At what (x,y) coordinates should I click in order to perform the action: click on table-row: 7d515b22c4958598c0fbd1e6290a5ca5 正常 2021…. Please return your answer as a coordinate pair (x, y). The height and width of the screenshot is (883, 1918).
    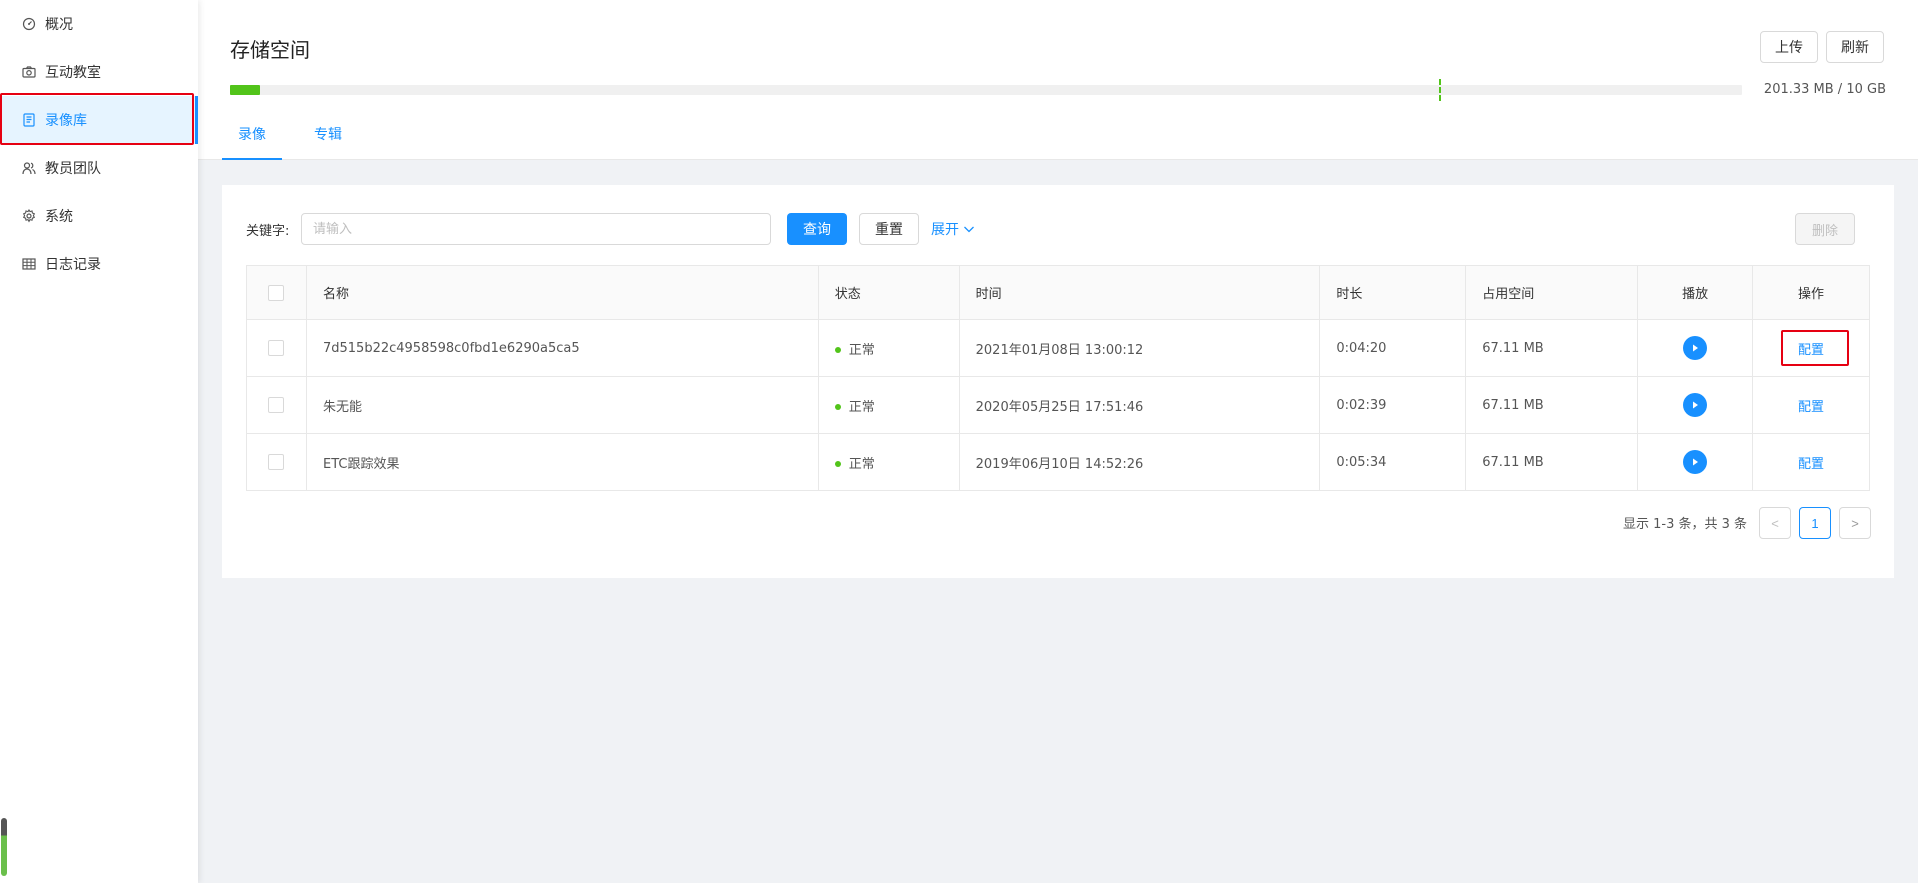
    Looking at the image, I should click on (1058, 348).